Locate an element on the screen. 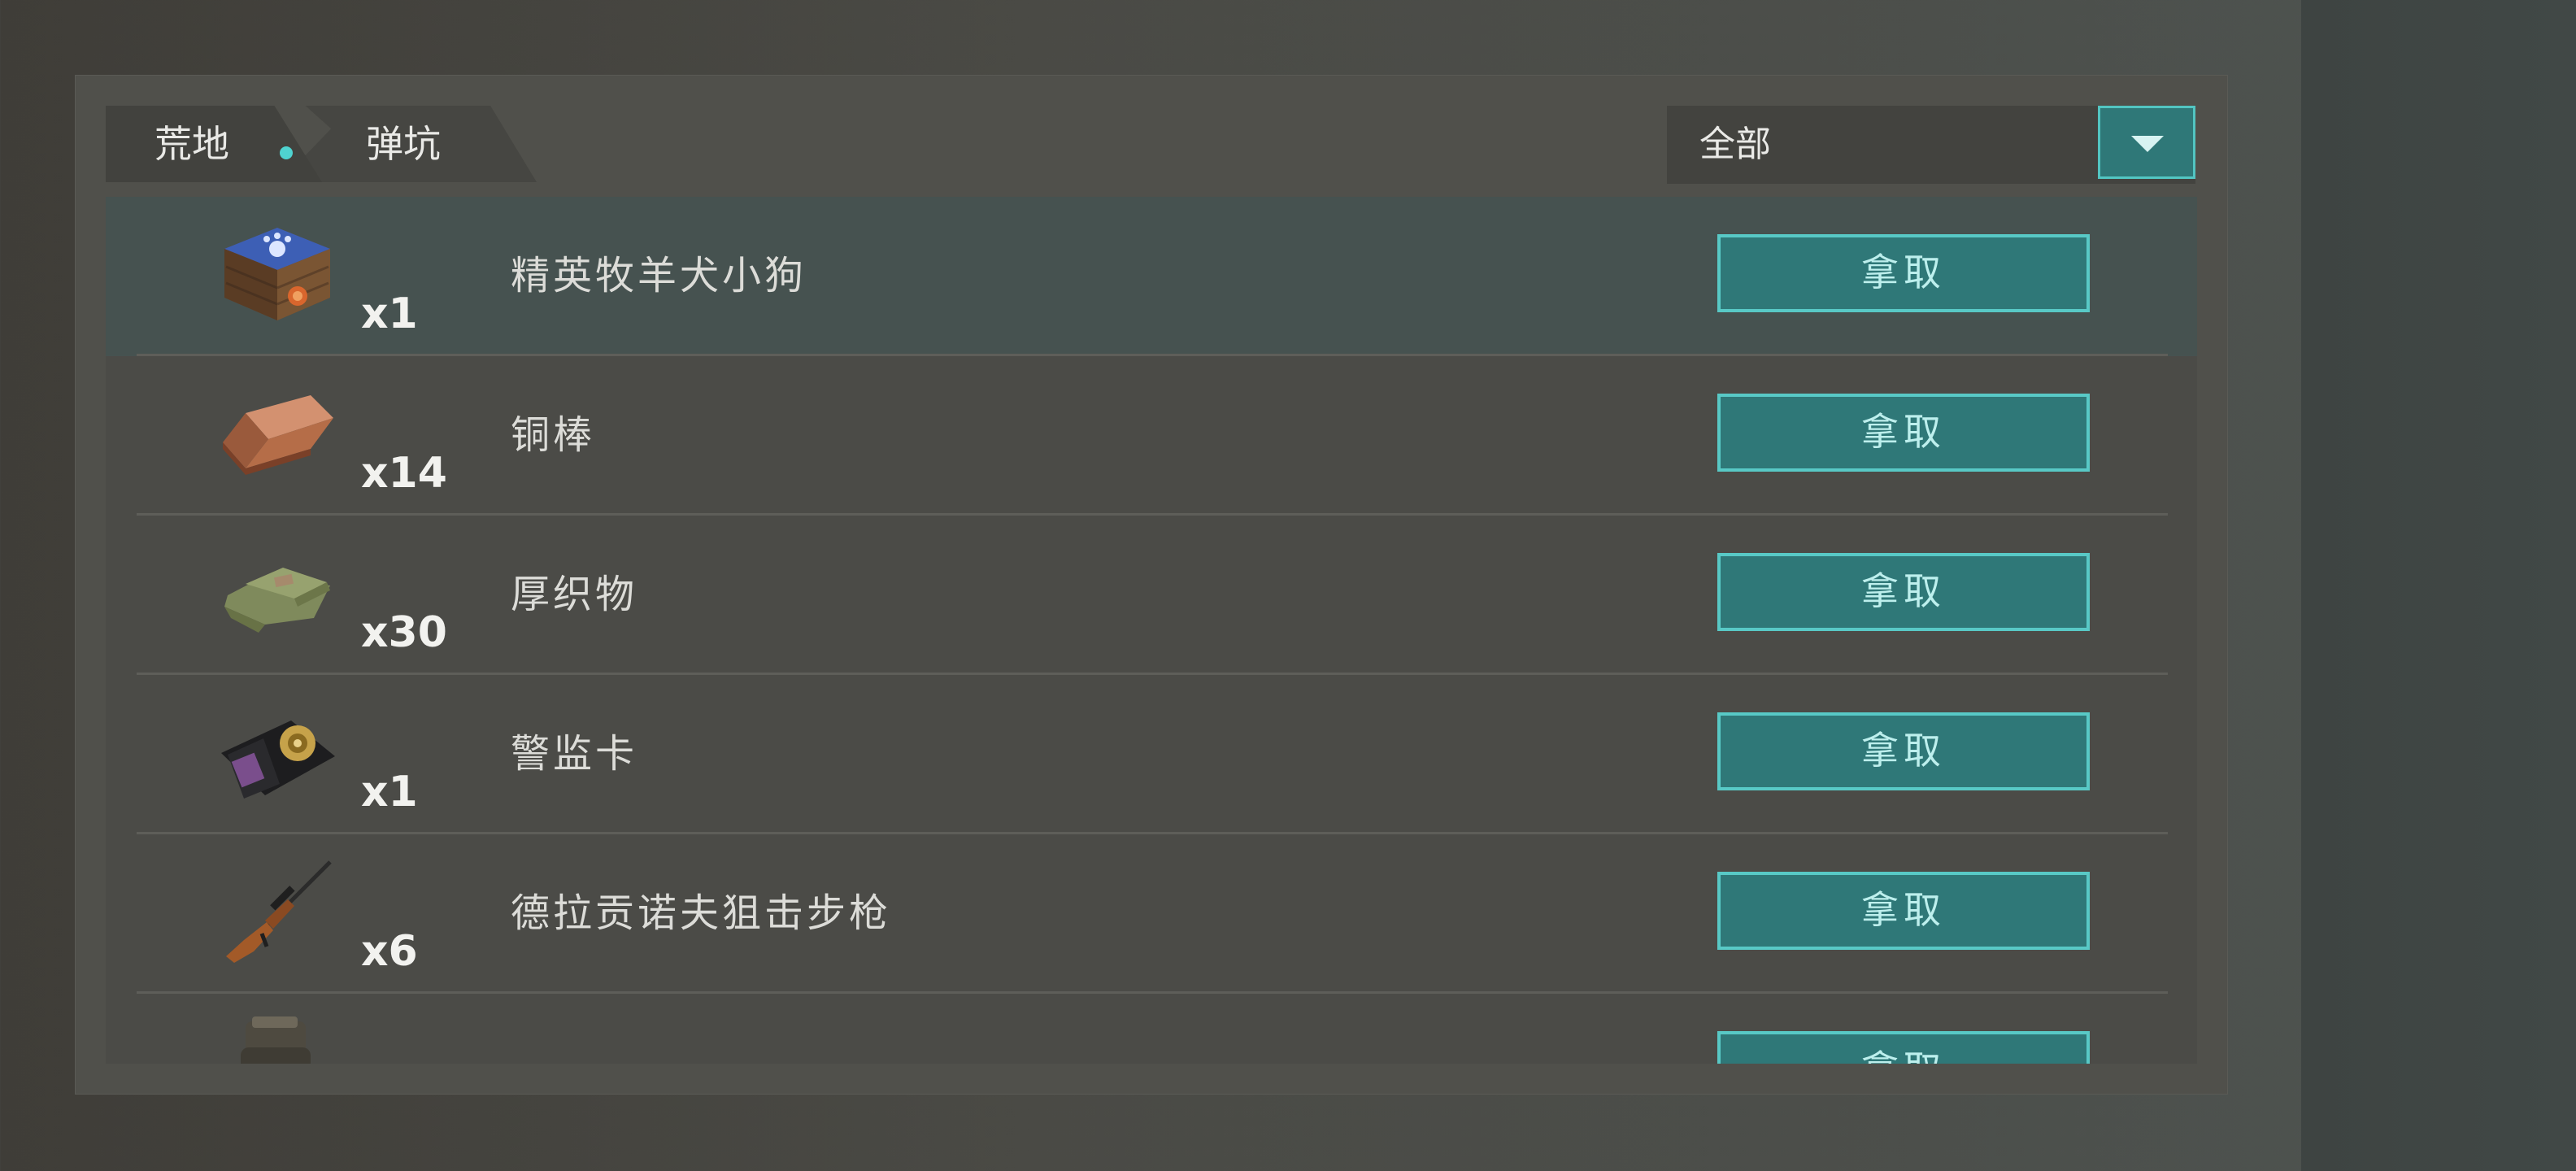 The image size is (2576, 1171). filter-selected-value: 全部 is located at coordinates (1735, 144).